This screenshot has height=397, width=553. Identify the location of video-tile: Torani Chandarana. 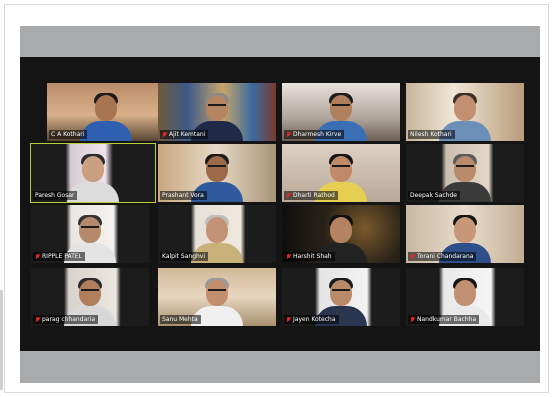
(465, 234).